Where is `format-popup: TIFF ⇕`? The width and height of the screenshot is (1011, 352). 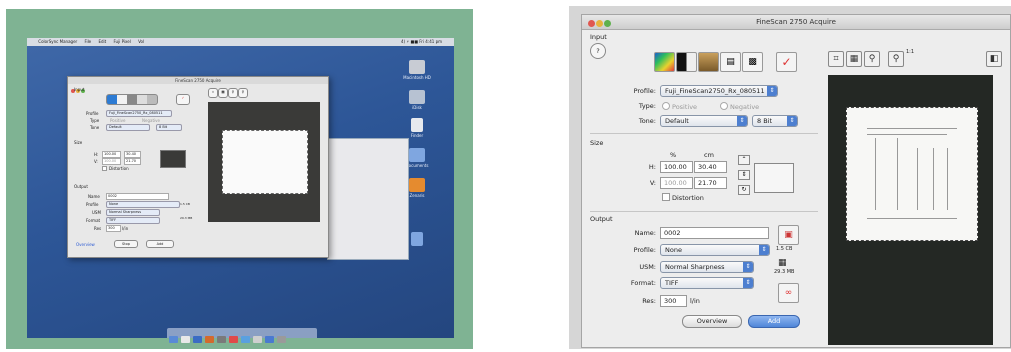 format-popup: TIFF ⇕ is located at coordinates (707, 283).